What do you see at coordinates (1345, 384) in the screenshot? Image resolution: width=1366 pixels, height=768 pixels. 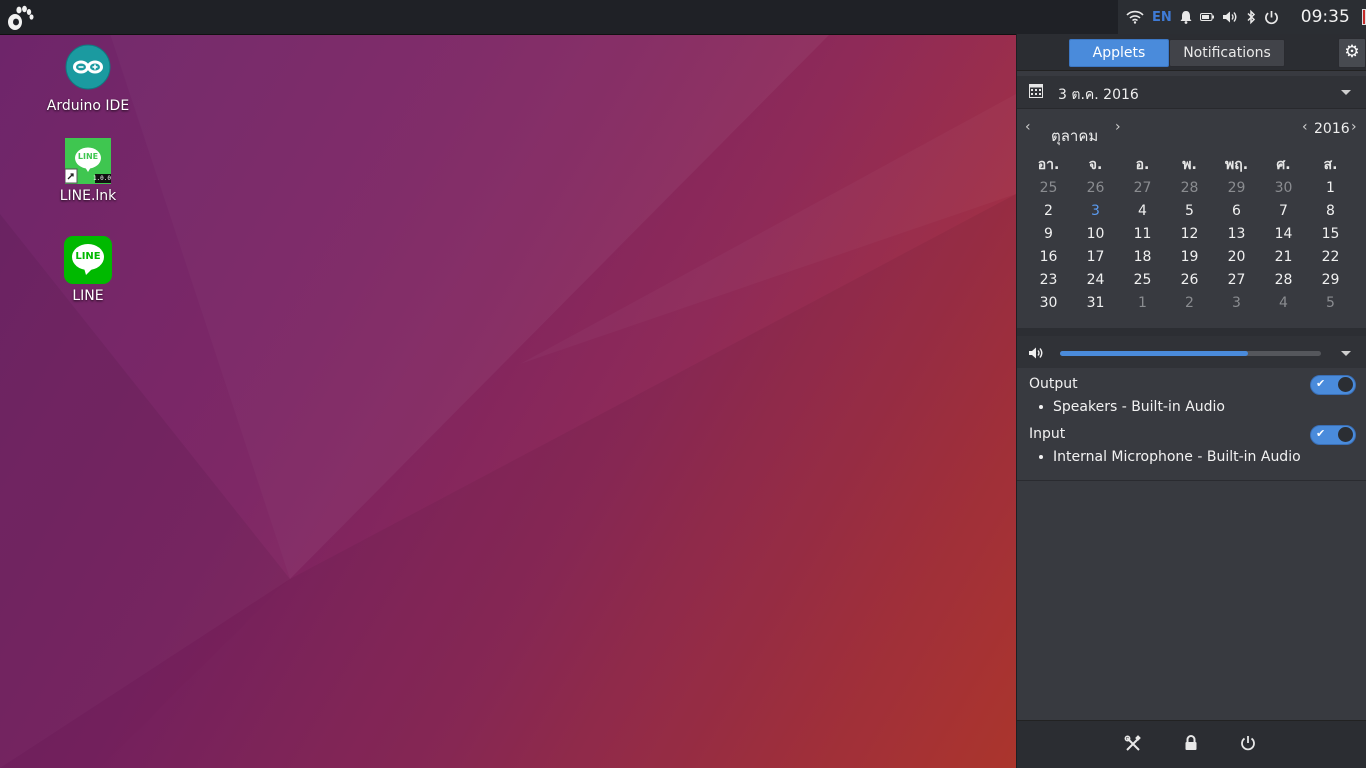 I see `toggle-knob` at bounding box center [1345, 384].